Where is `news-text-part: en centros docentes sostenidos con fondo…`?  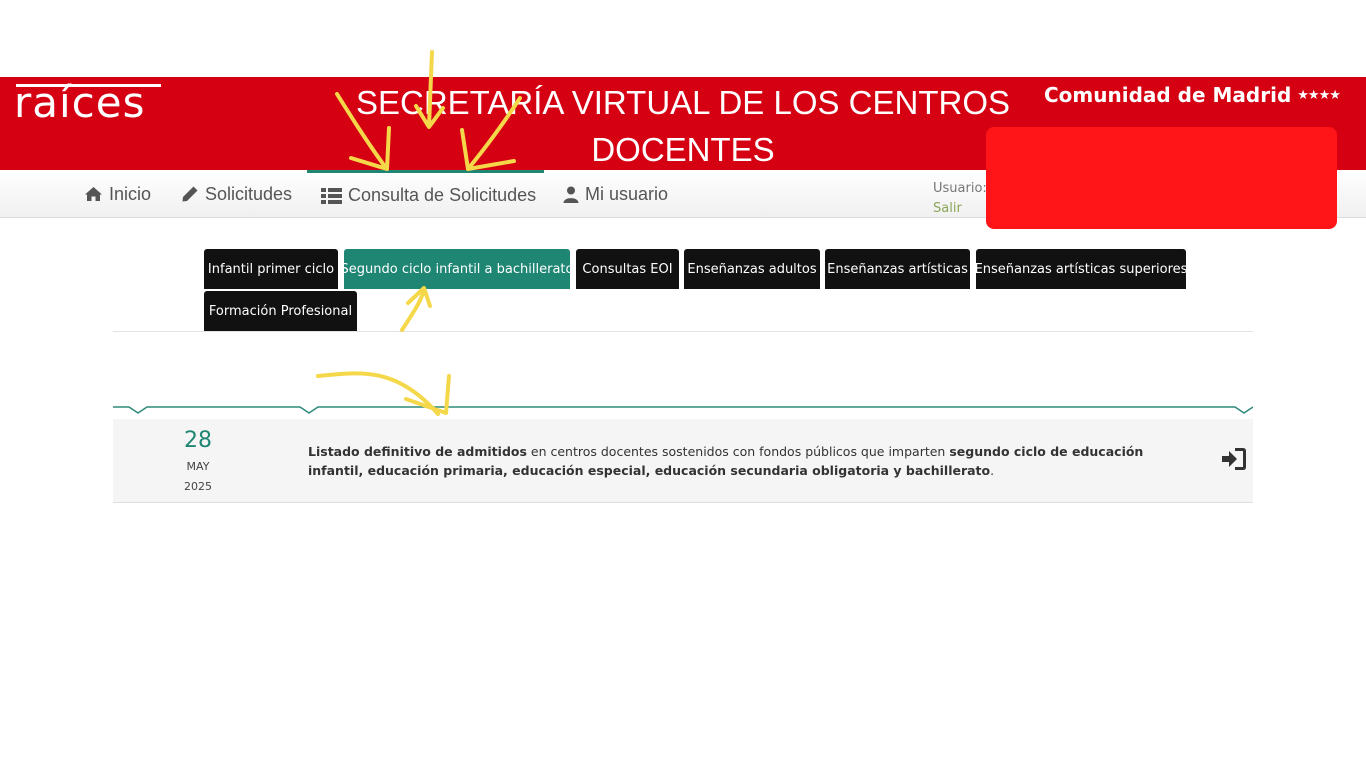
news-text-part: en centros docentes sostenidos con fondo… is located at coordinates (738, 451).